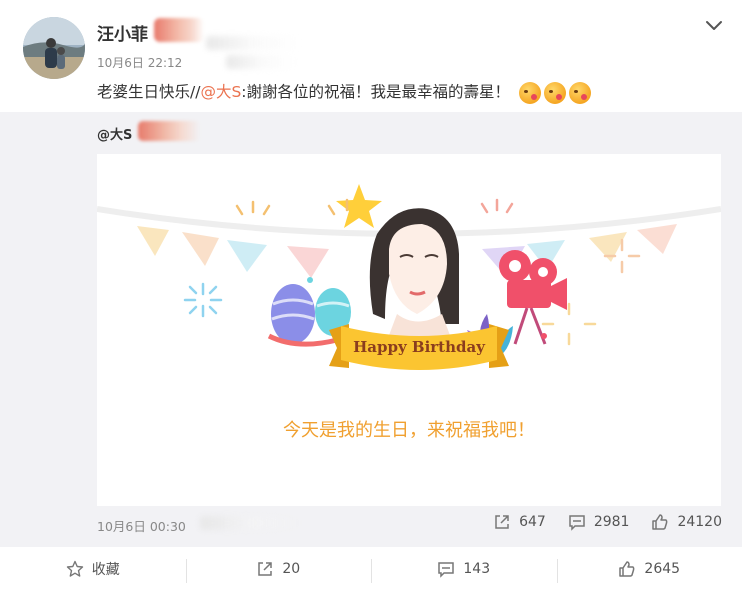 The image size is (742, 591). What do you see at coordinates (291, 569) in the screenshot?
I see `repost-count: 20` at bounding box center [291, 569].